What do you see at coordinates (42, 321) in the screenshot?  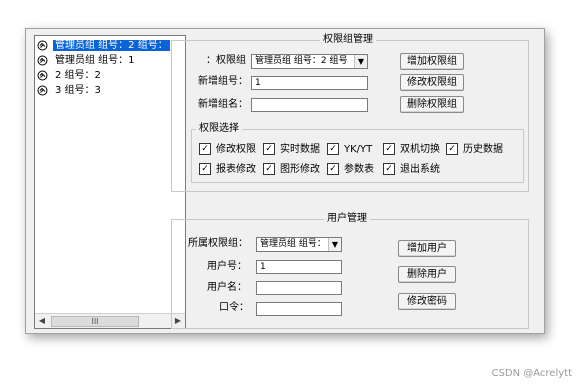 I see `scroll-left-icon: ◀` at bounding box center [42, 321].